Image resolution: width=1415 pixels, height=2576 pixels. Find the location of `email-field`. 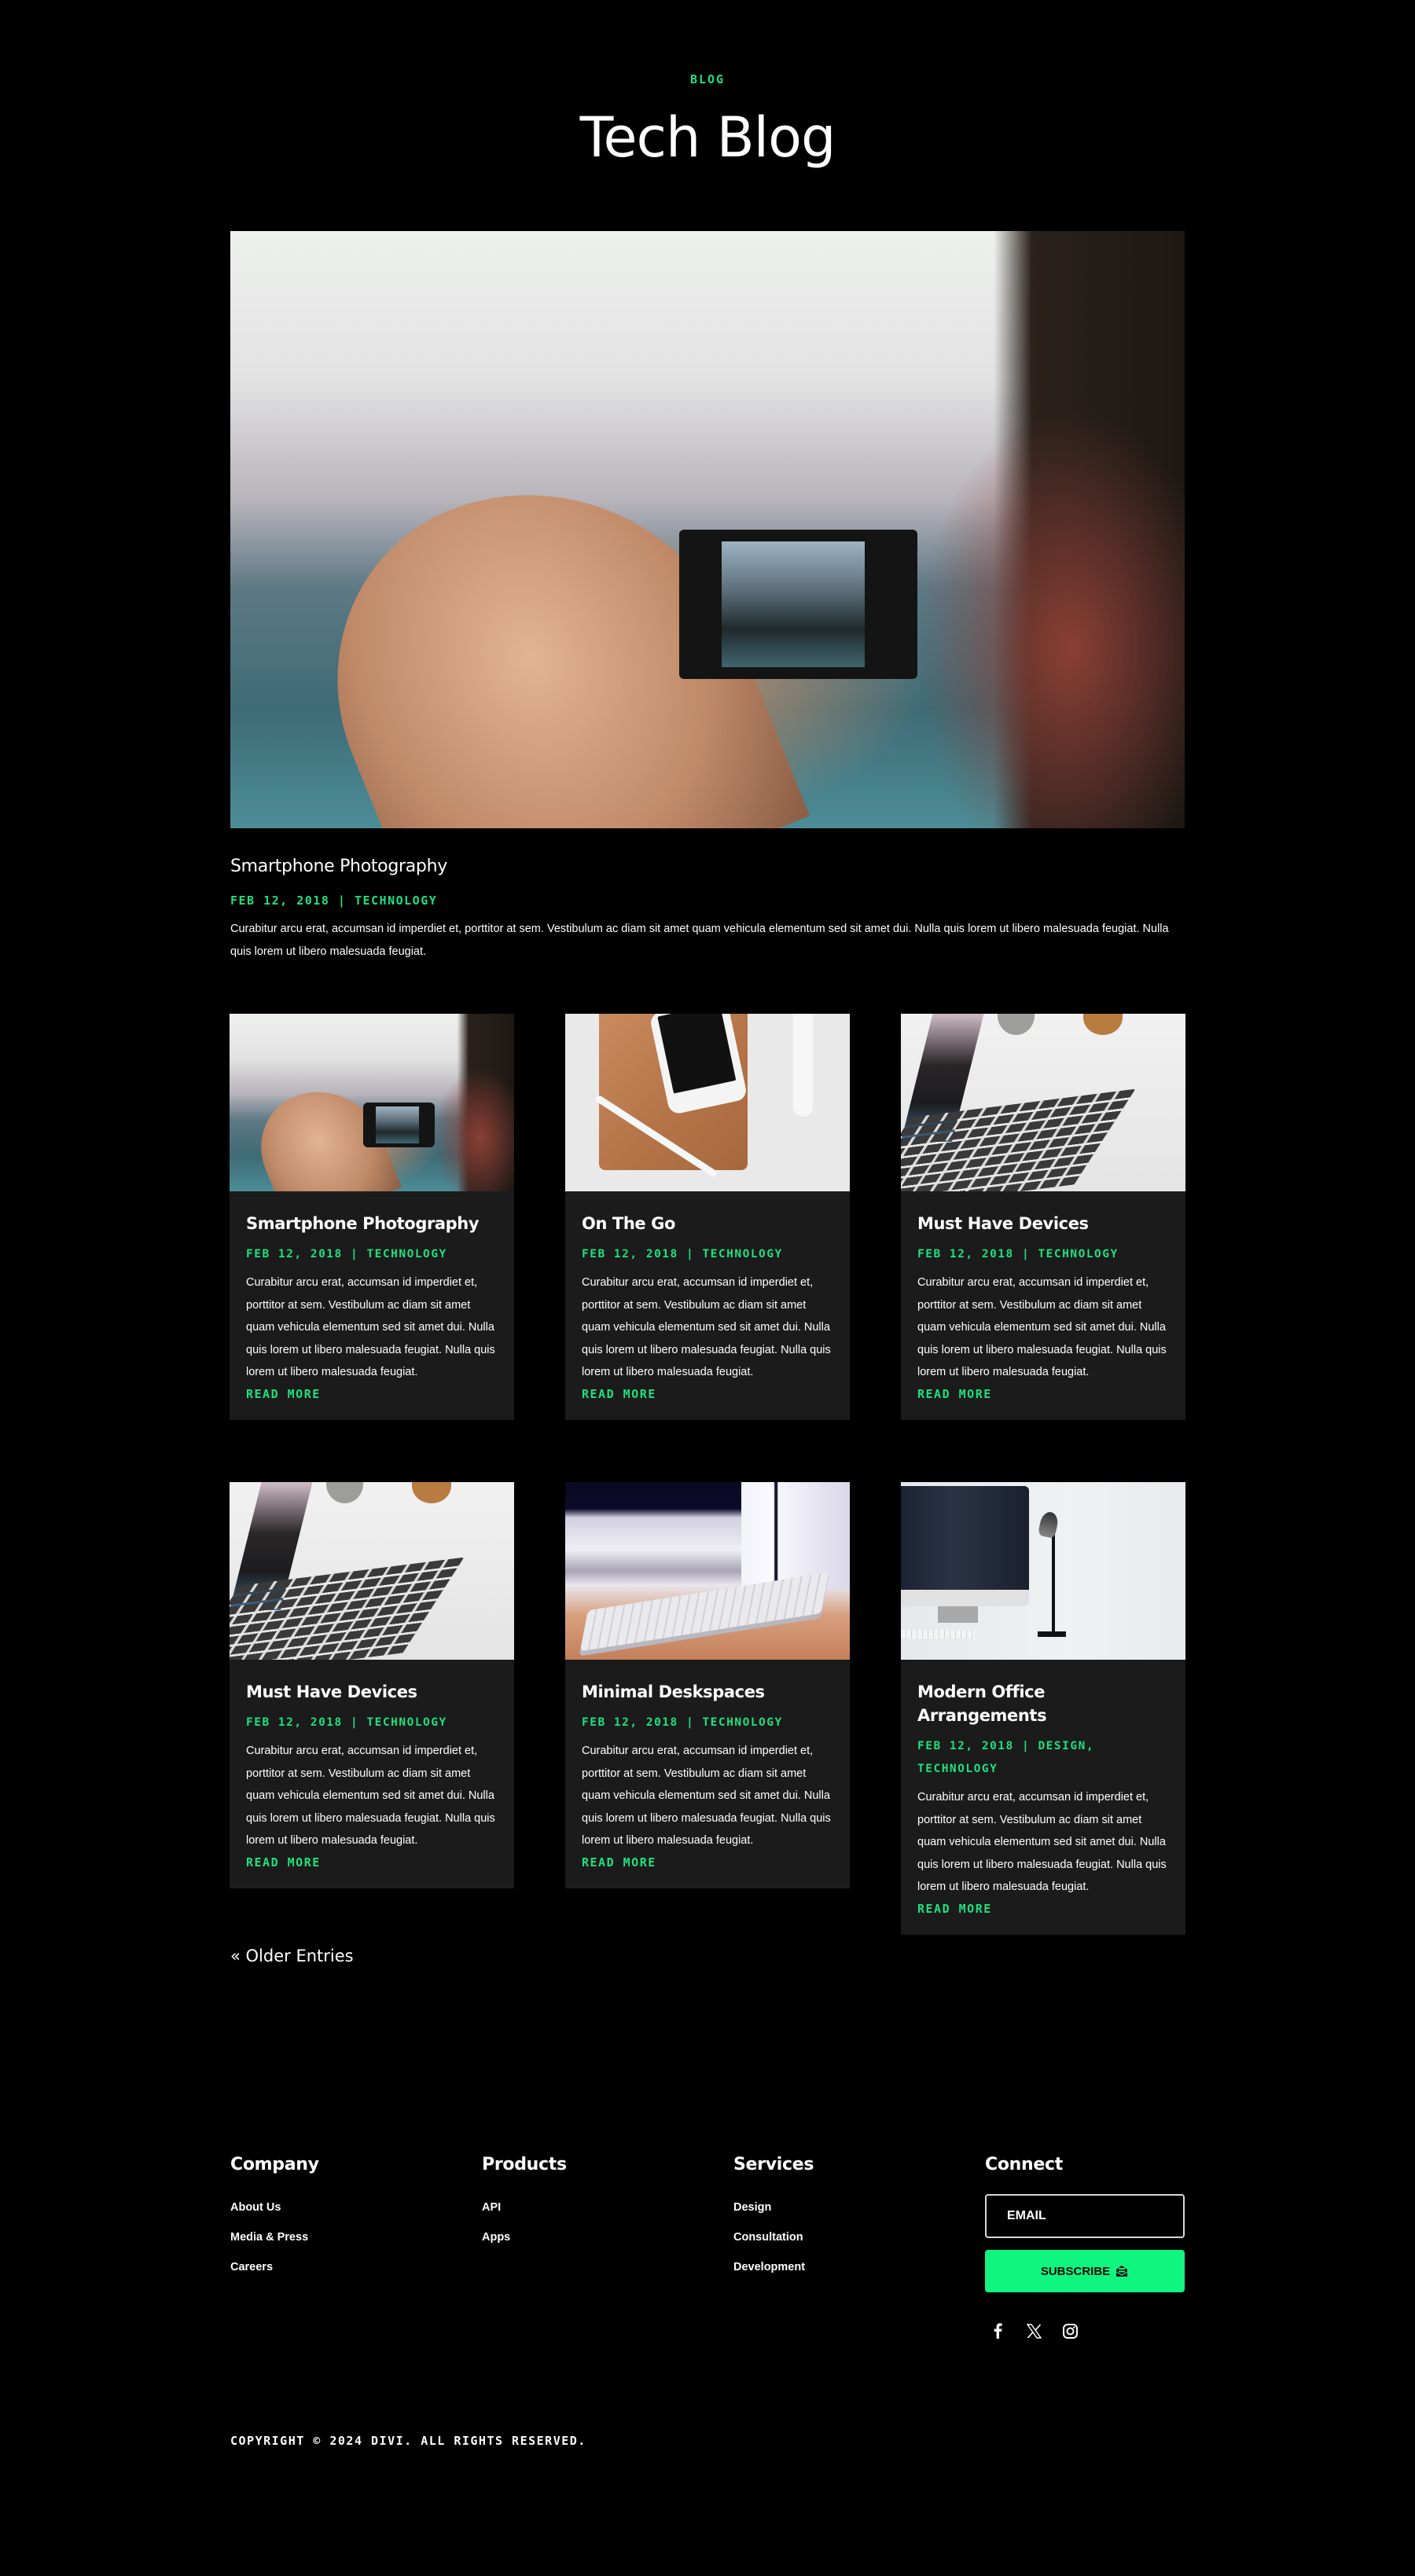

email-field is located at coordinates (1085, 2216).